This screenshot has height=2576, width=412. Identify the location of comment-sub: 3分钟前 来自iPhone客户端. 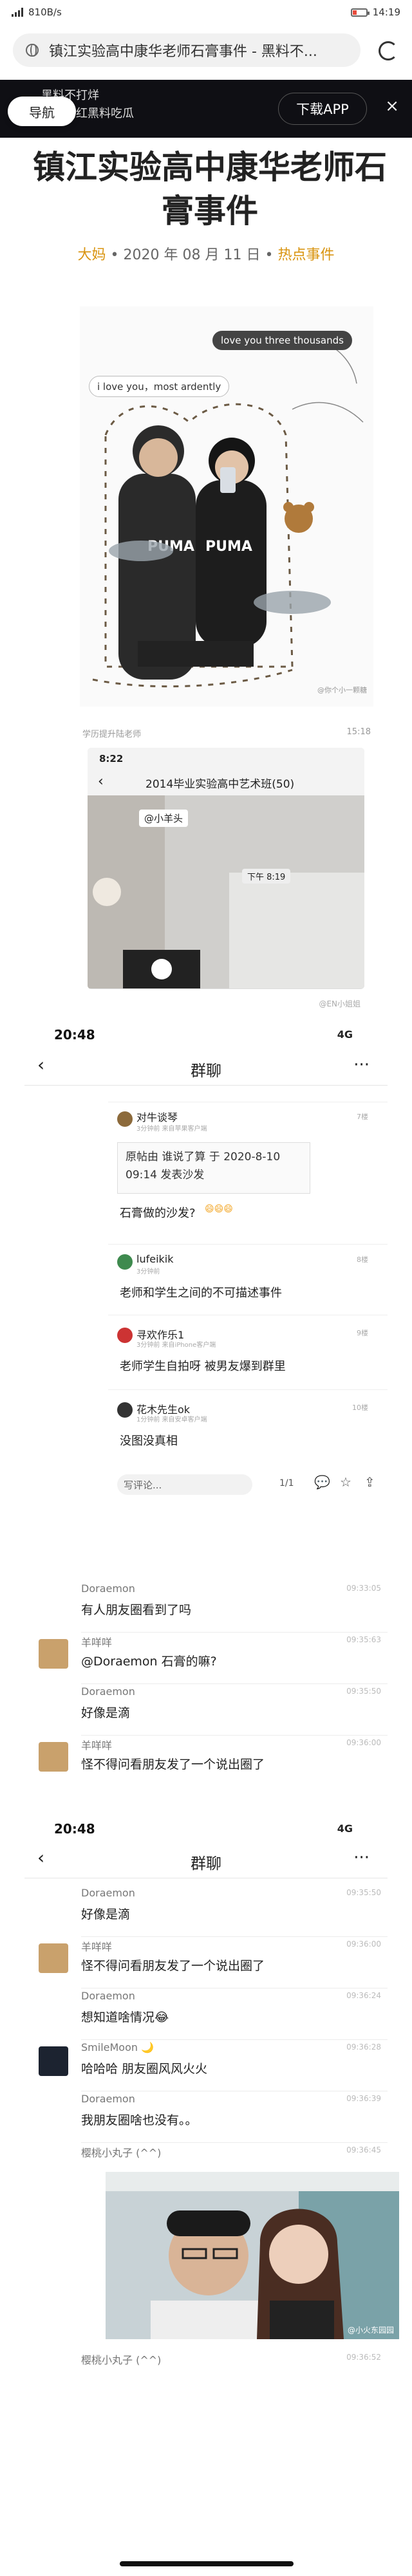
(176, 1345).